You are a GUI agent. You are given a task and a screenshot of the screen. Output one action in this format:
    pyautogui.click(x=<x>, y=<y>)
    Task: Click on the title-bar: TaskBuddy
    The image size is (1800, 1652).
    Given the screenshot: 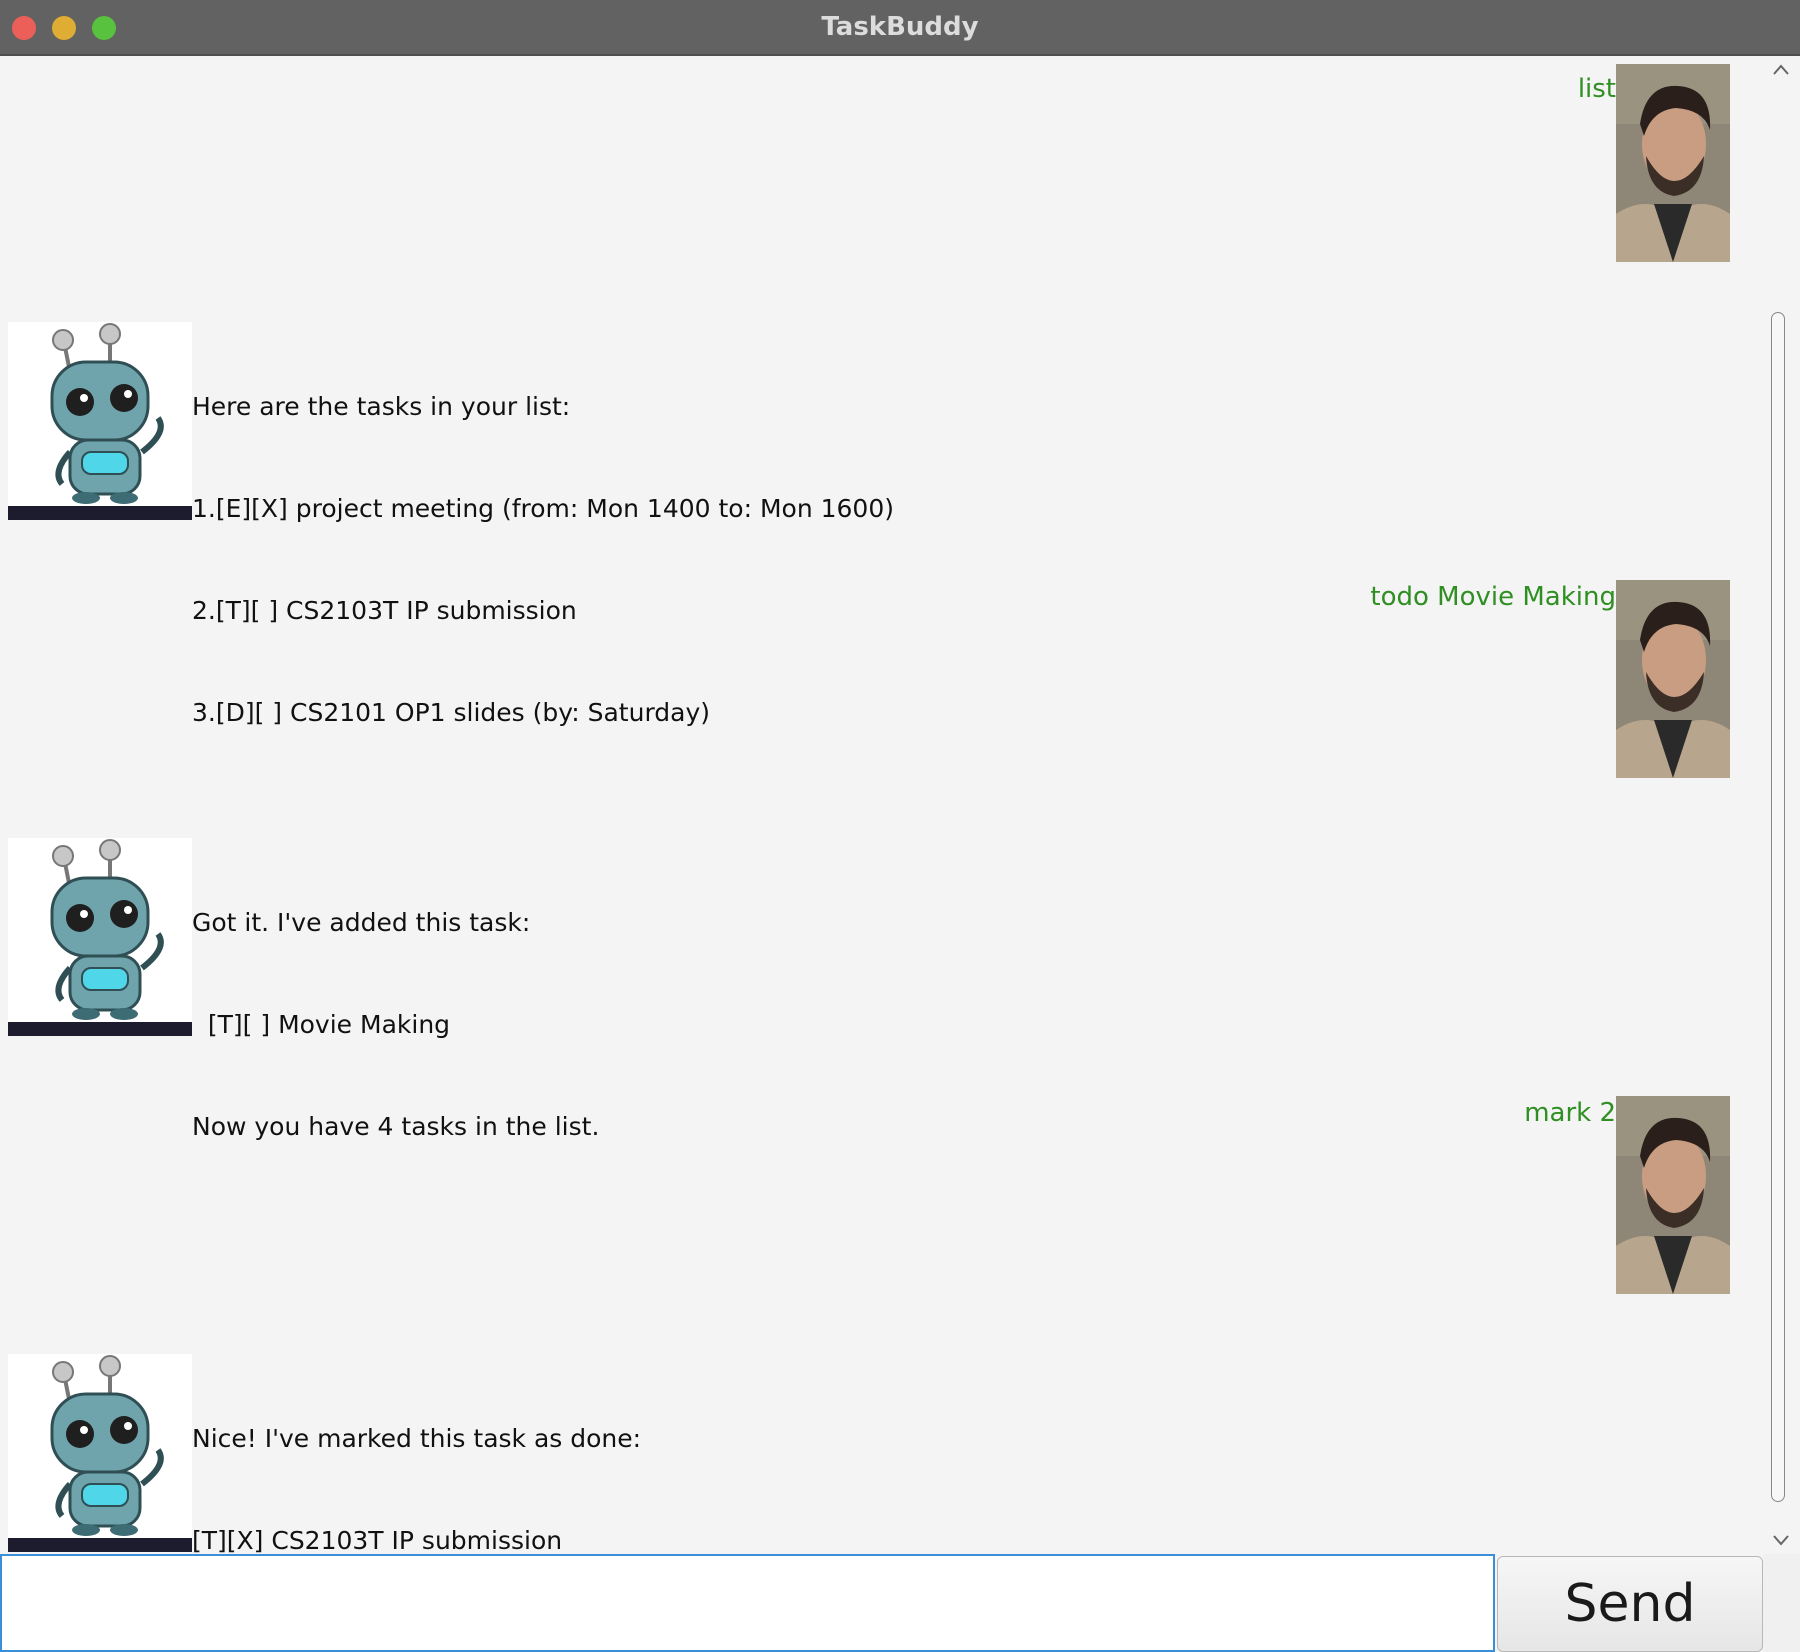 What is the action you would take?
    pyautogui.click(x=900, y=28)
    